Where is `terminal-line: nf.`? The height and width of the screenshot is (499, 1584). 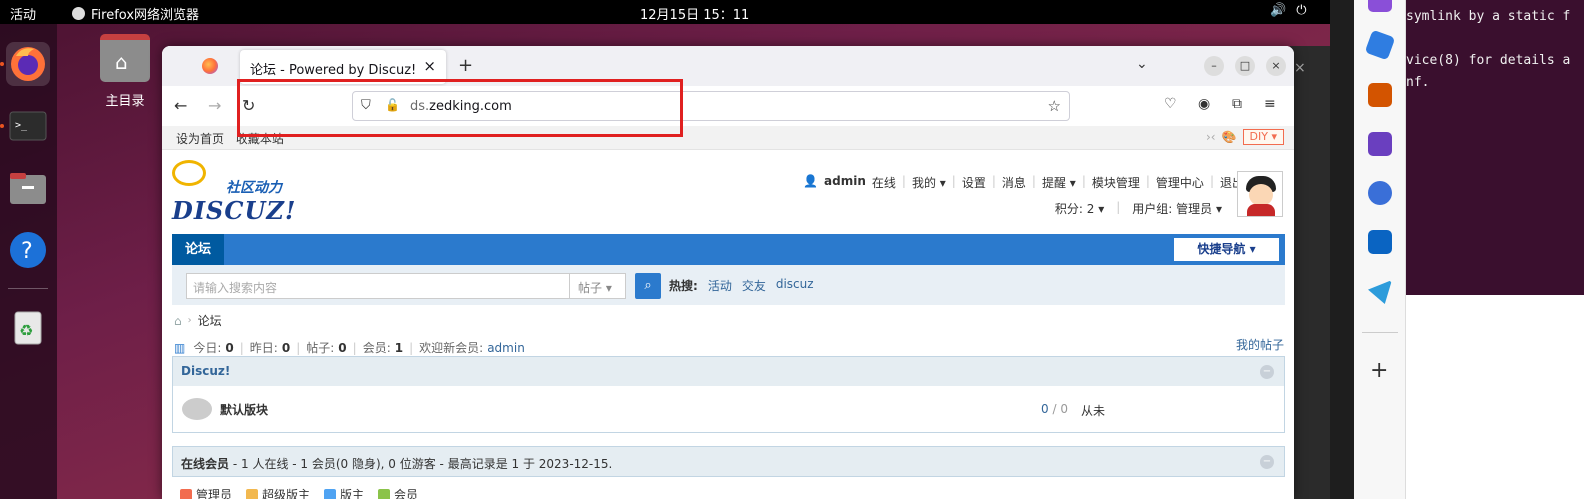
terminal-line: nf. is located at coordinates (1418, 82).